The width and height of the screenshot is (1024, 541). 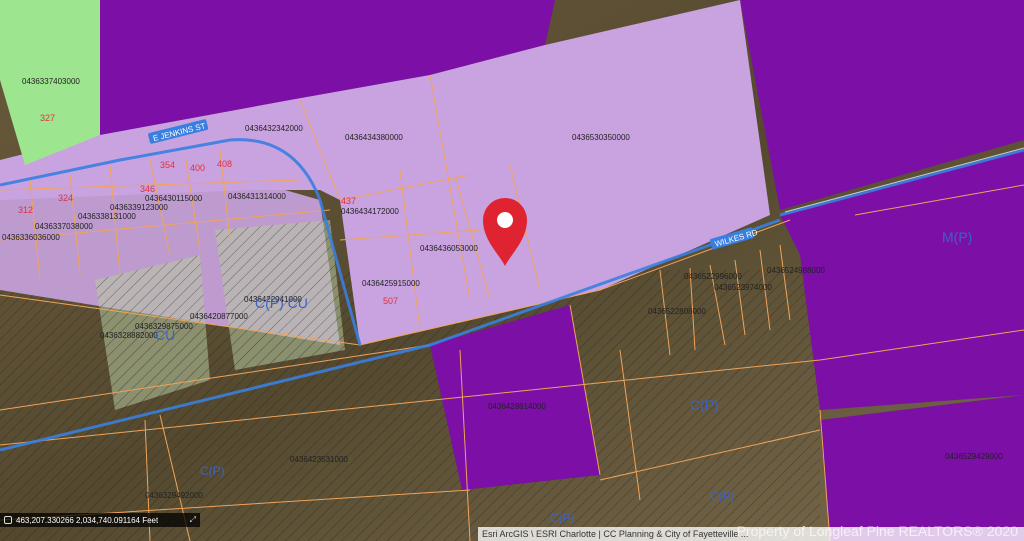 What do you see at coordinates (107, 216) in the screenshot?
I see `parcel-id: 0436338131000` at bounding box center [107, 216].